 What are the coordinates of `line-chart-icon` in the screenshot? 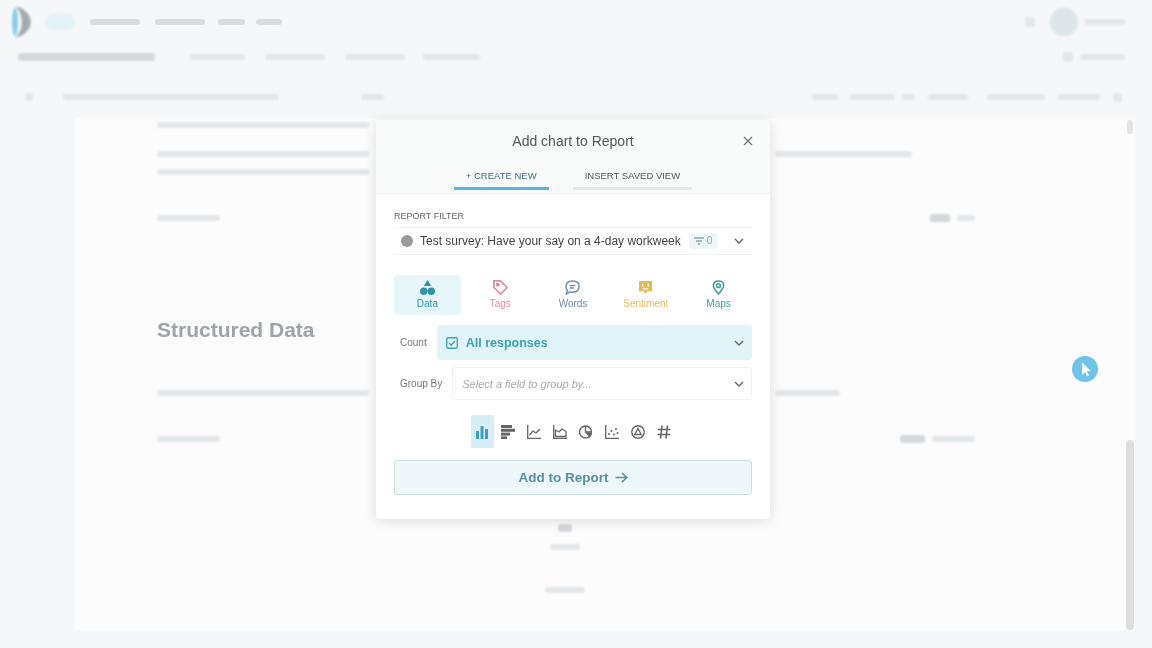 It's located at (534, 431).